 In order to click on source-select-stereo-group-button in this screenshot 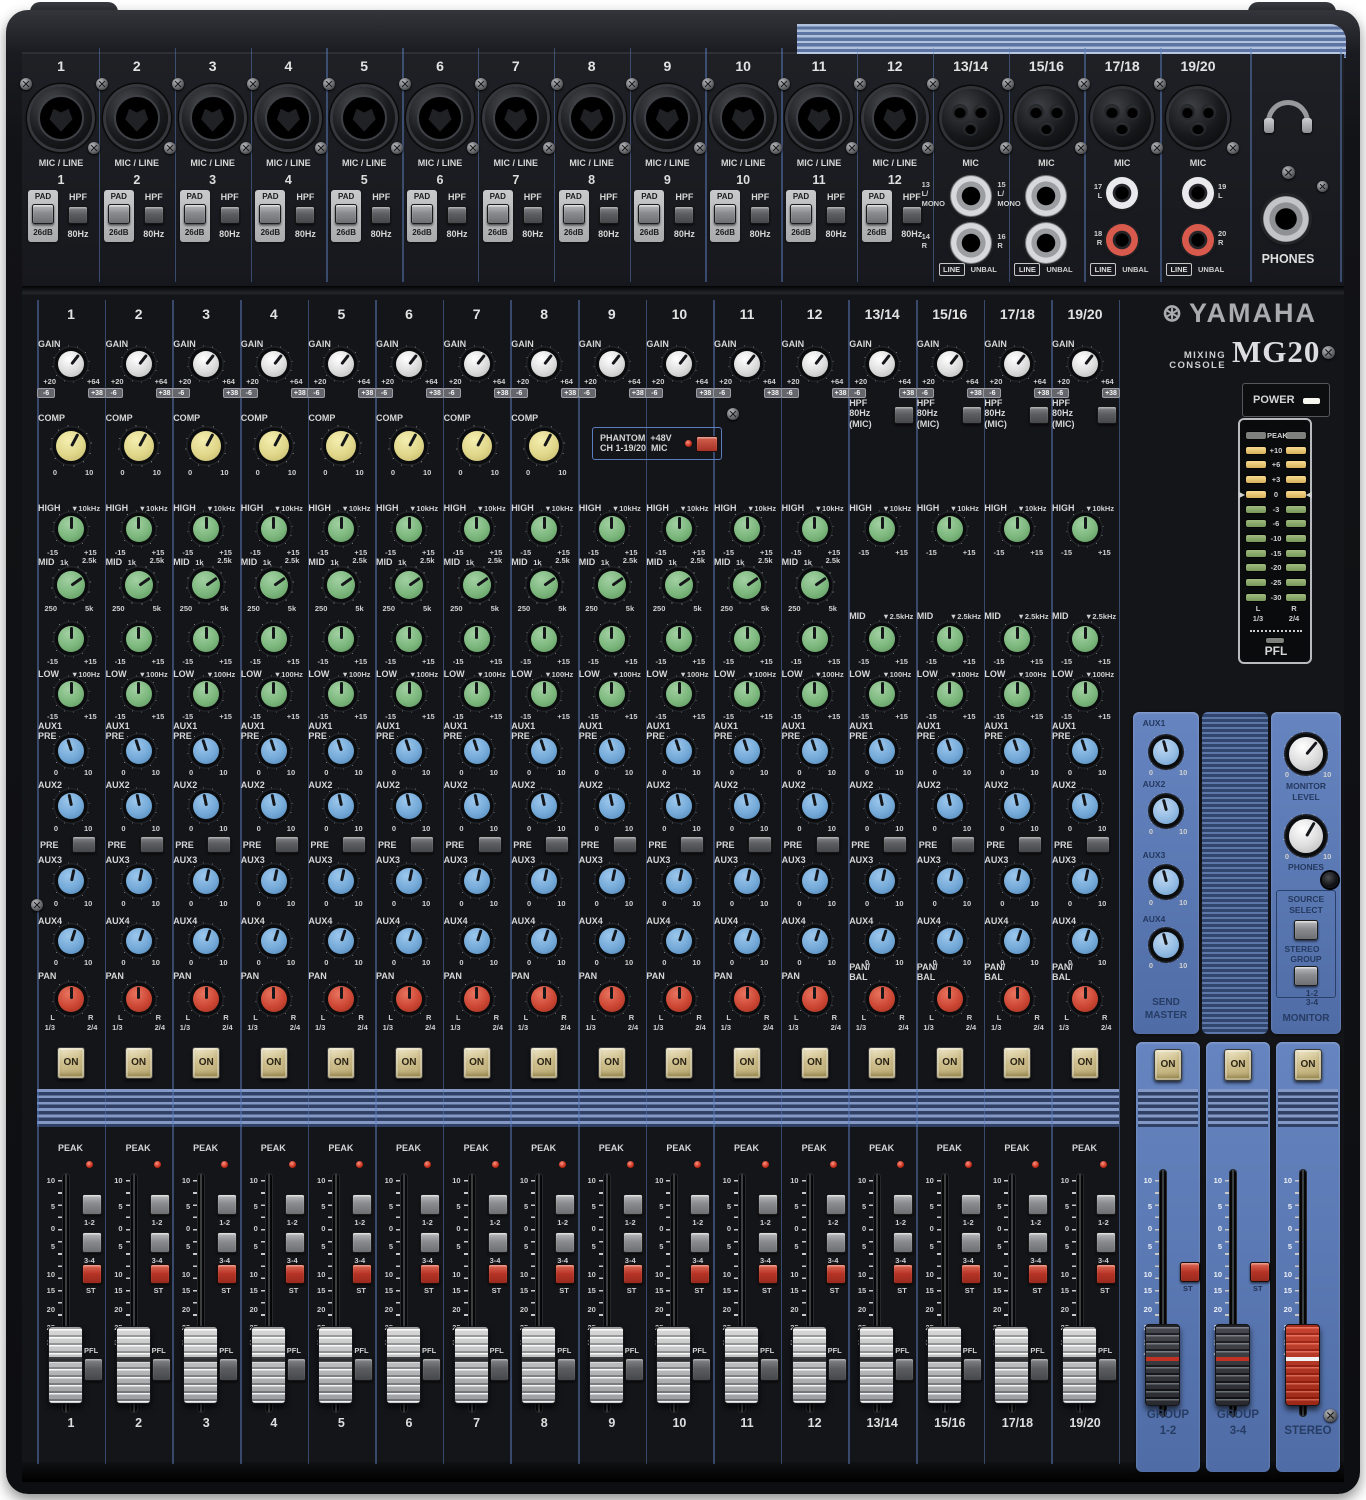, I will do `click(1306, 930)`.